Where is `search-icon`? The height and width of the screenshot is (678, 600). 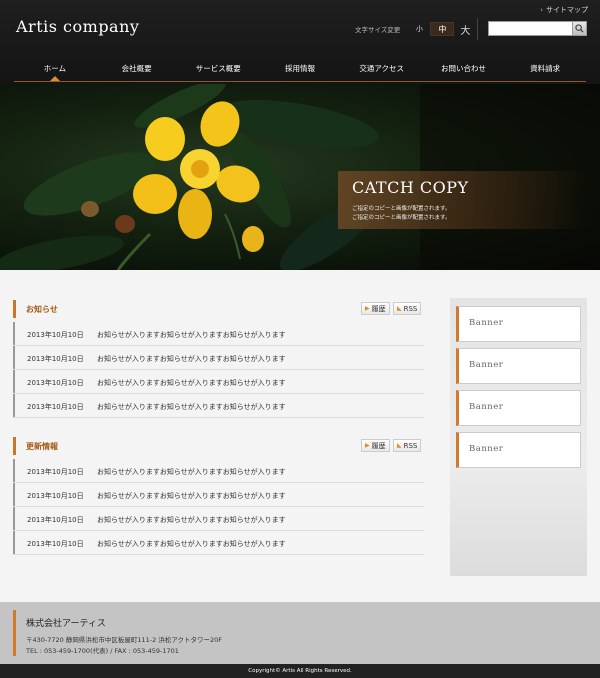
search-icon is located at coordinates (579, 28).